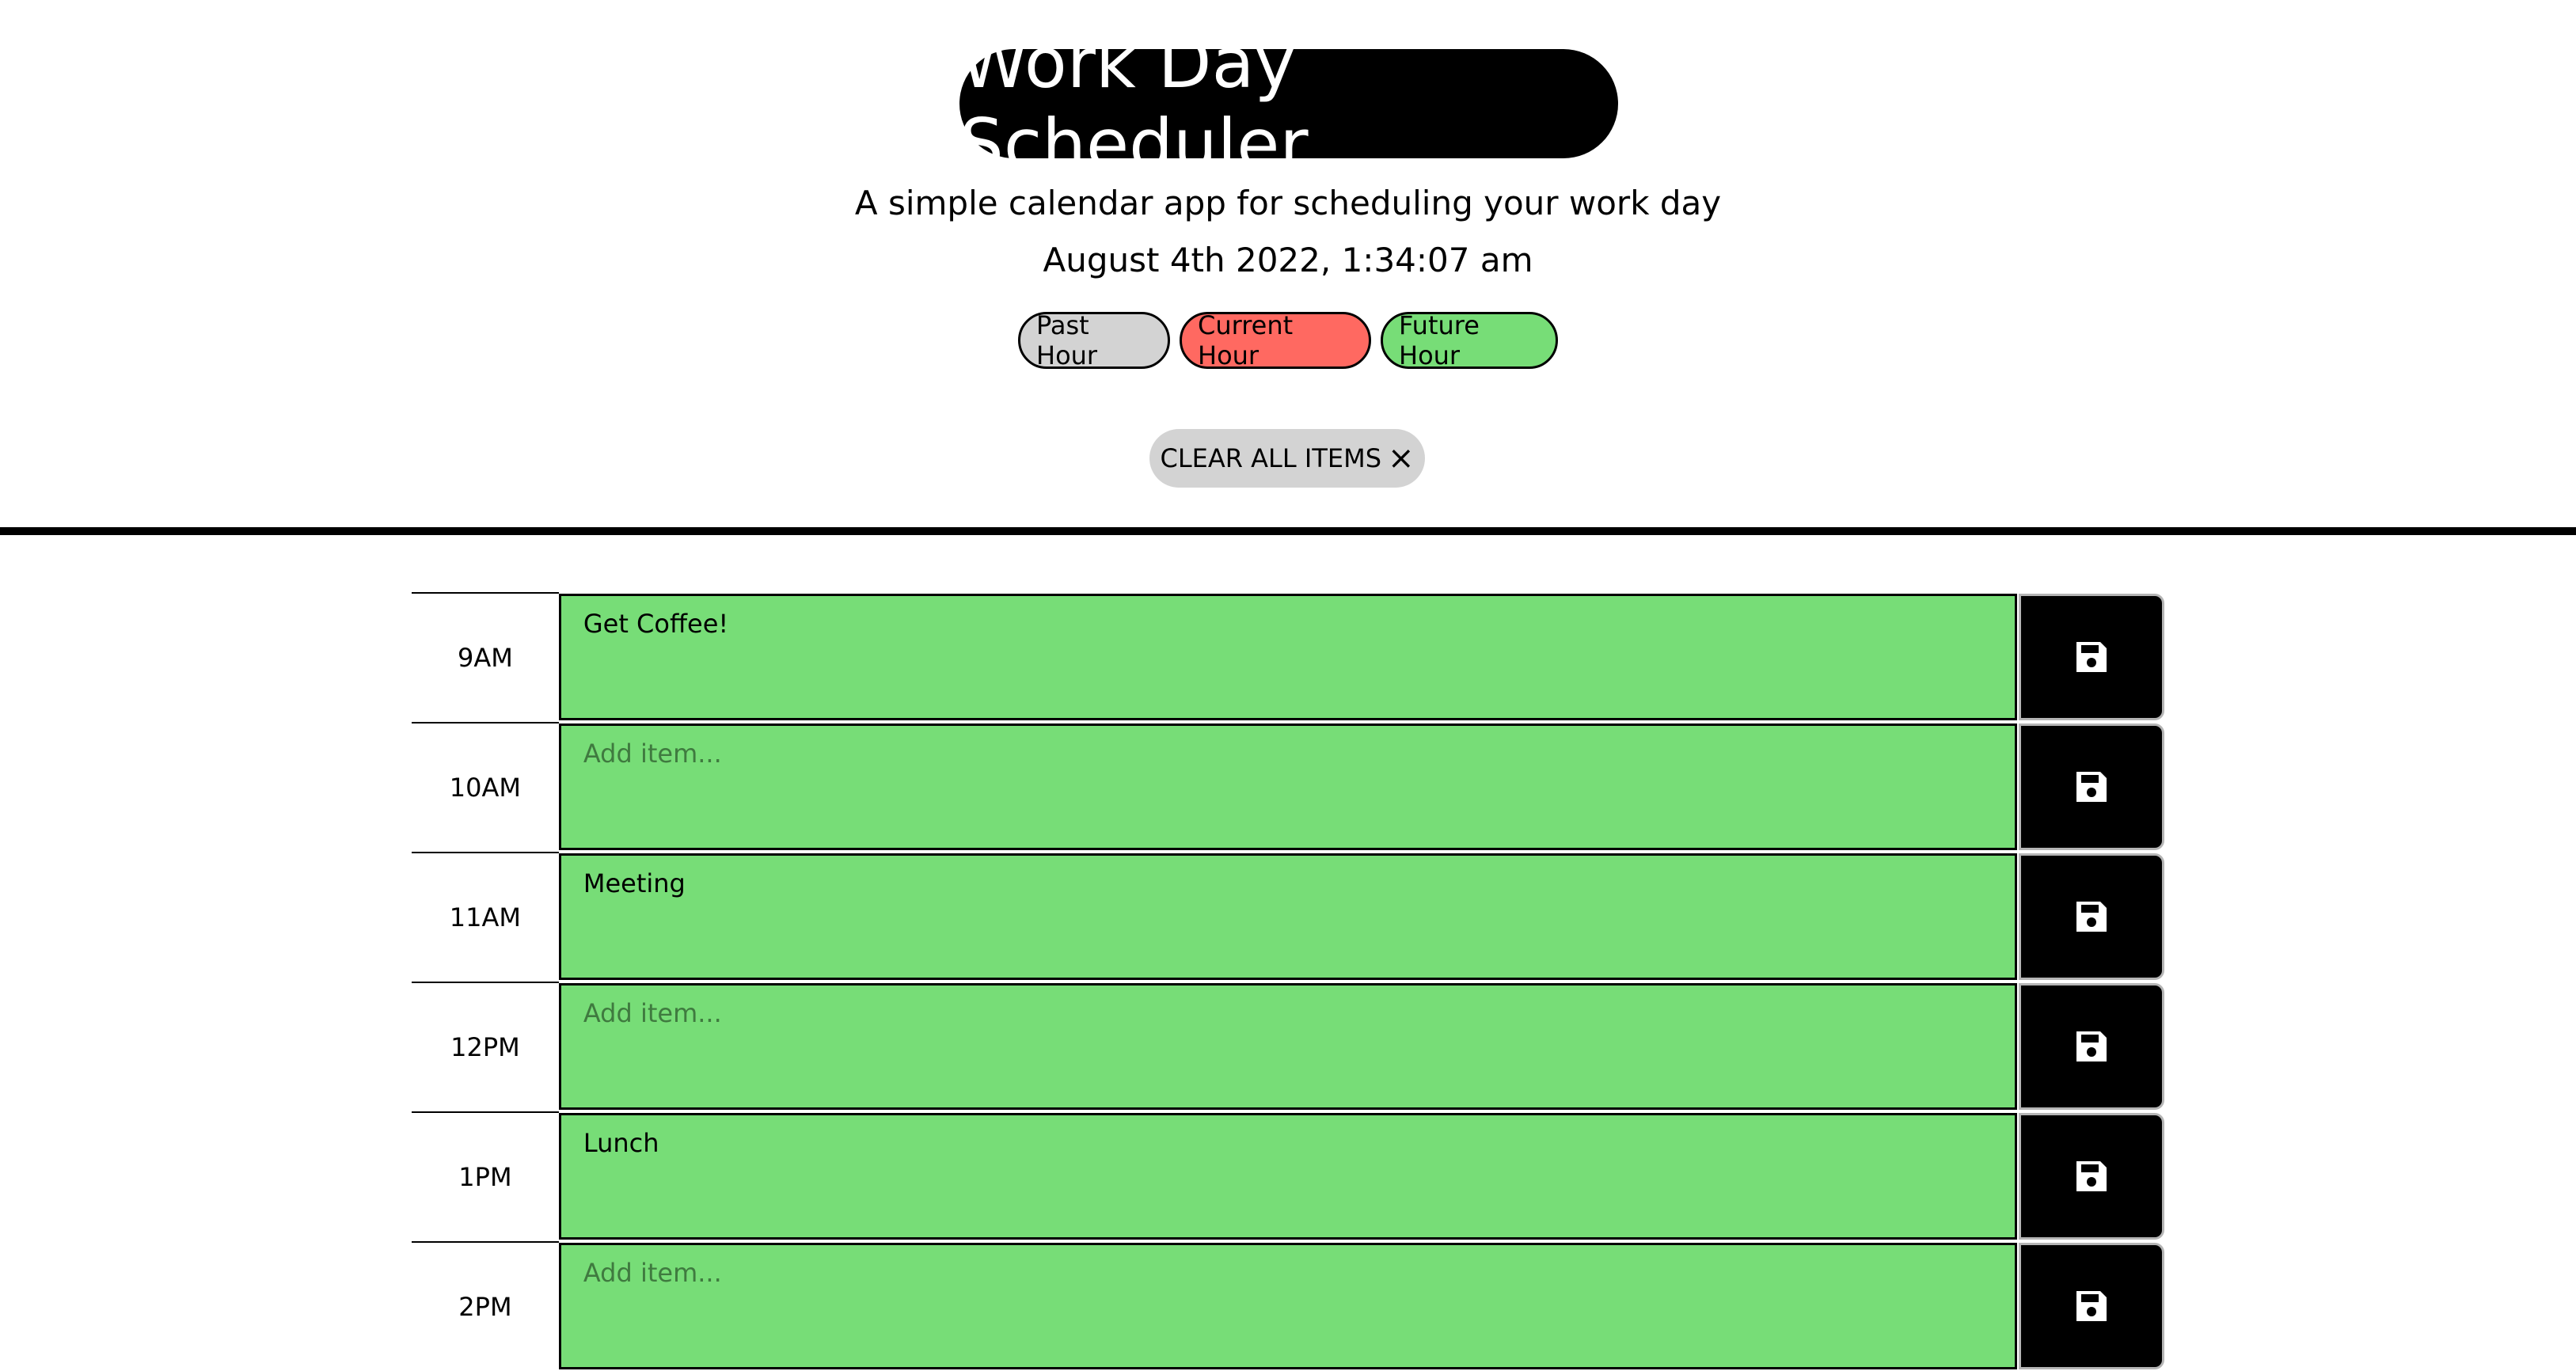 This screenshot has height=1371, width=2576. What do you see at coordinates (486, 917) in the screenshot?
I see `hour-label: 11AM` at bounding box center [486, 917].